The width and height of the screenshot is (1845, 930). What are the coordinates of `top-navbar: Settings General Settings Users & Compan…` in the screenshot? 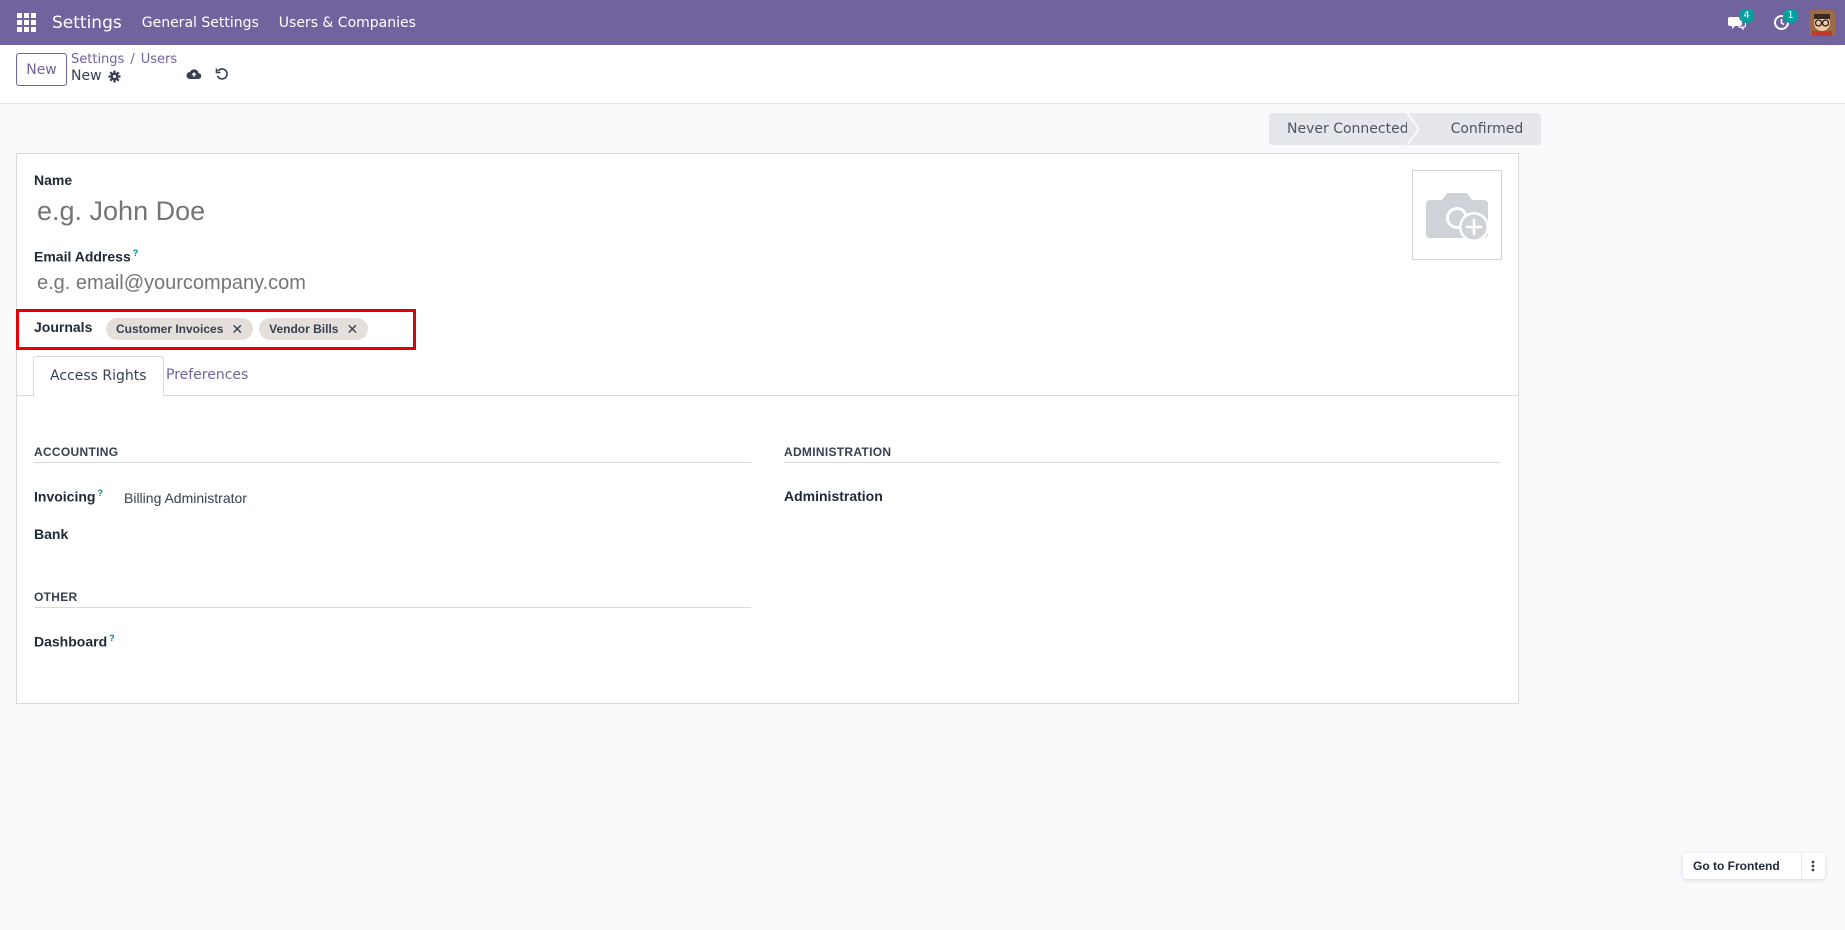 It's located at (922, 22).